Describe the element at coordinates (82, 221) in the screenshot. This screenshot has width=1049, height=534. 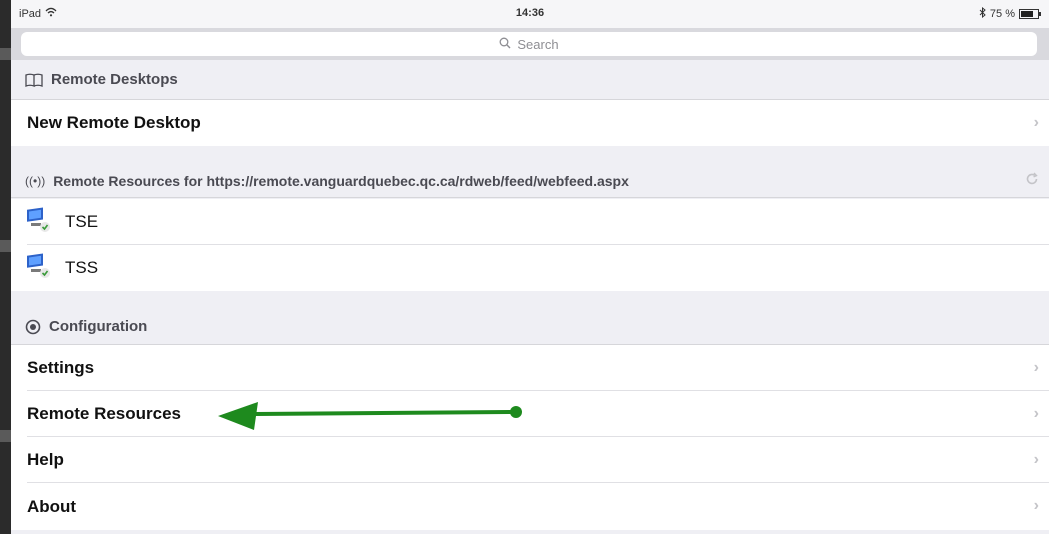
I see `resource-label: TSE` at that location.